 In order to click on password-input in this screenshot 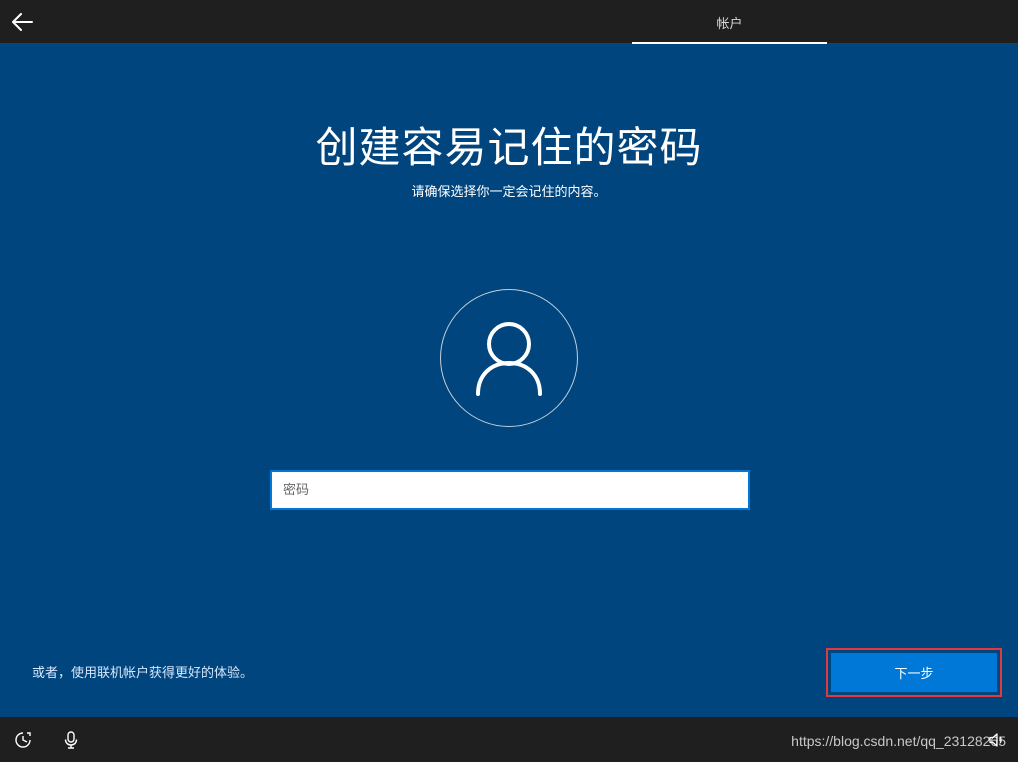, I will do `click(510, 490)`.